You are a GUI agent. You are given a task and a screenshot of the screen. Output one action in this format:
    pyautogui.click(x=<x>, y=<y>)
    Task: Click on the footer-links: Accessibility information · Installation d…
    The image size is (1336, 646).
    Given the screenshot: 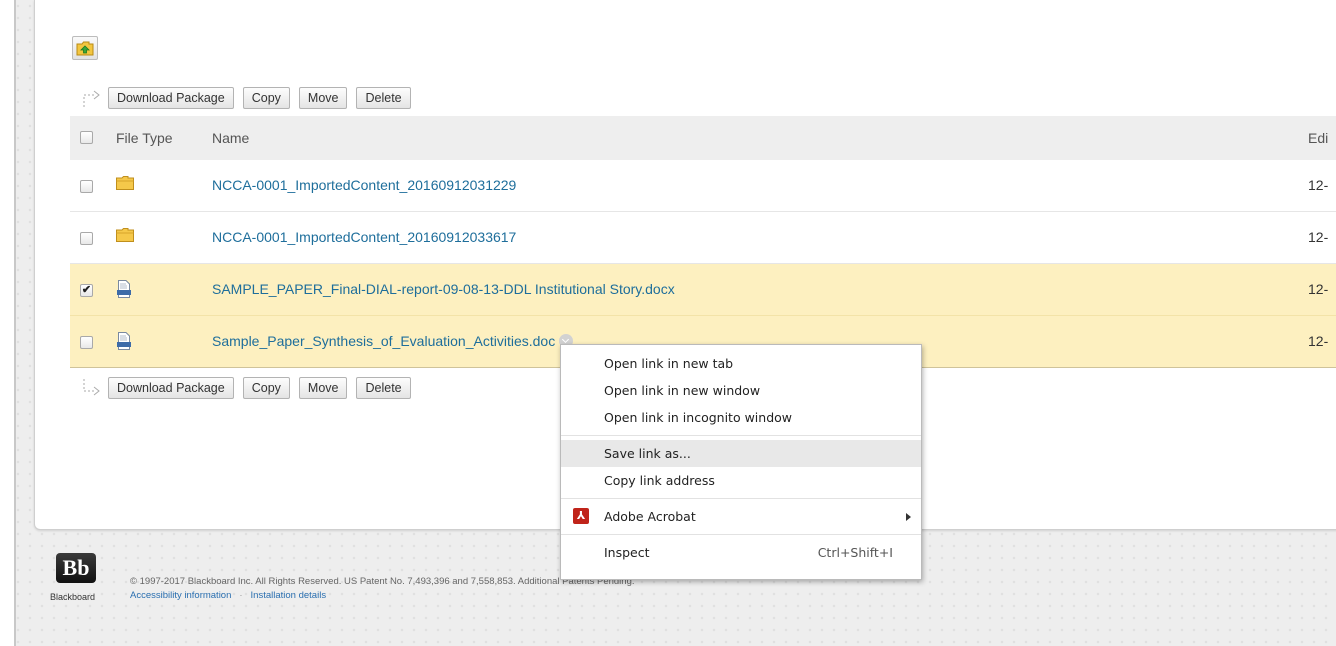 What is the action you would take?
    pyautogui.click(x=228, y=595)
    